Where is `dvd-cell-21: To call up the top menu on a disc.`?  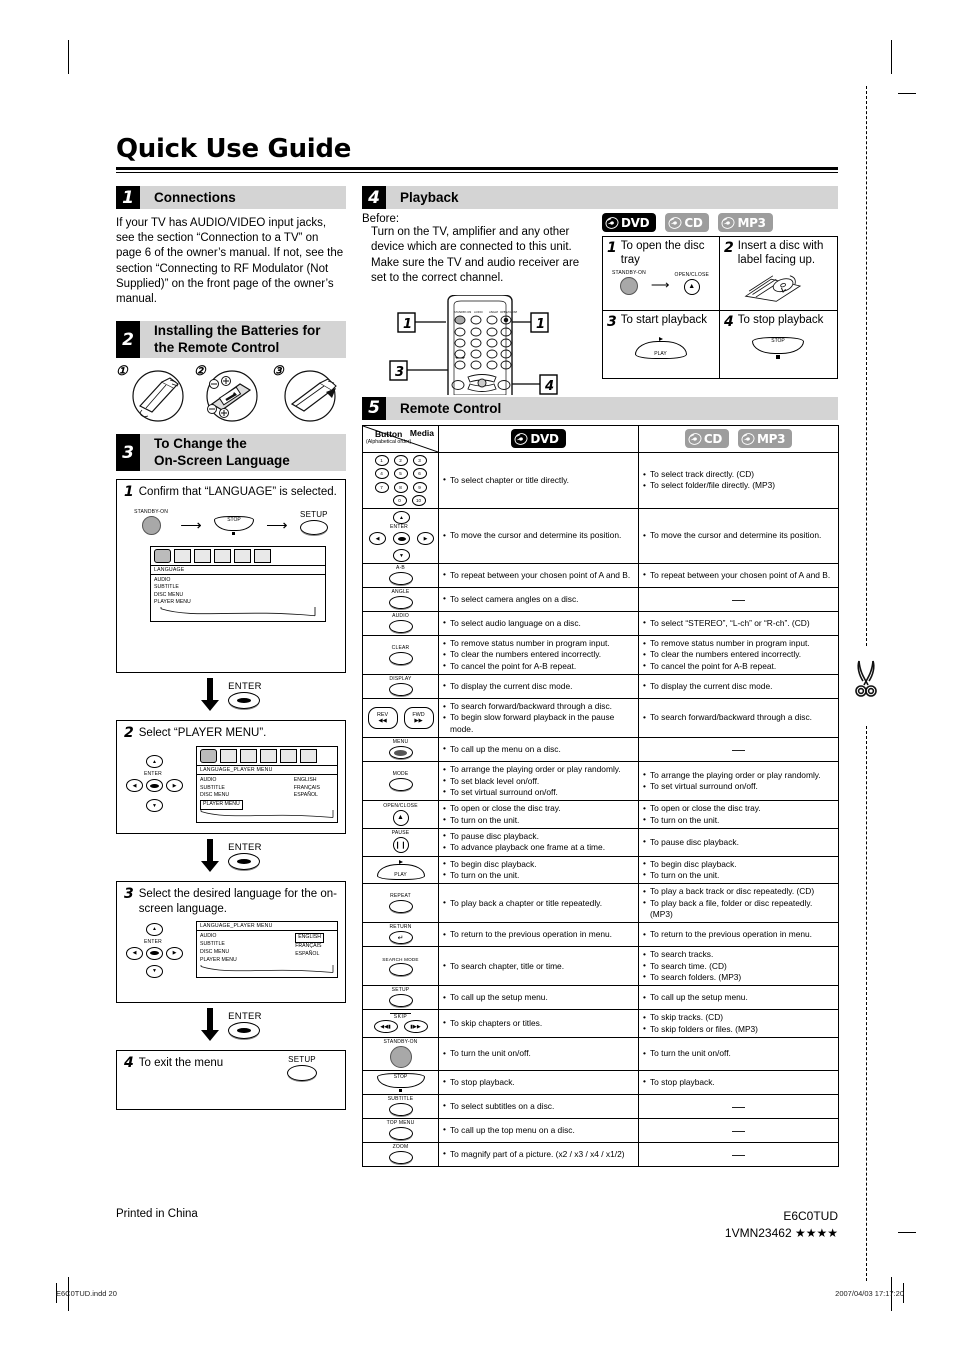 dvd-cell-21: To call up the top menu on a disc. is located at coordinates (538, 1130).